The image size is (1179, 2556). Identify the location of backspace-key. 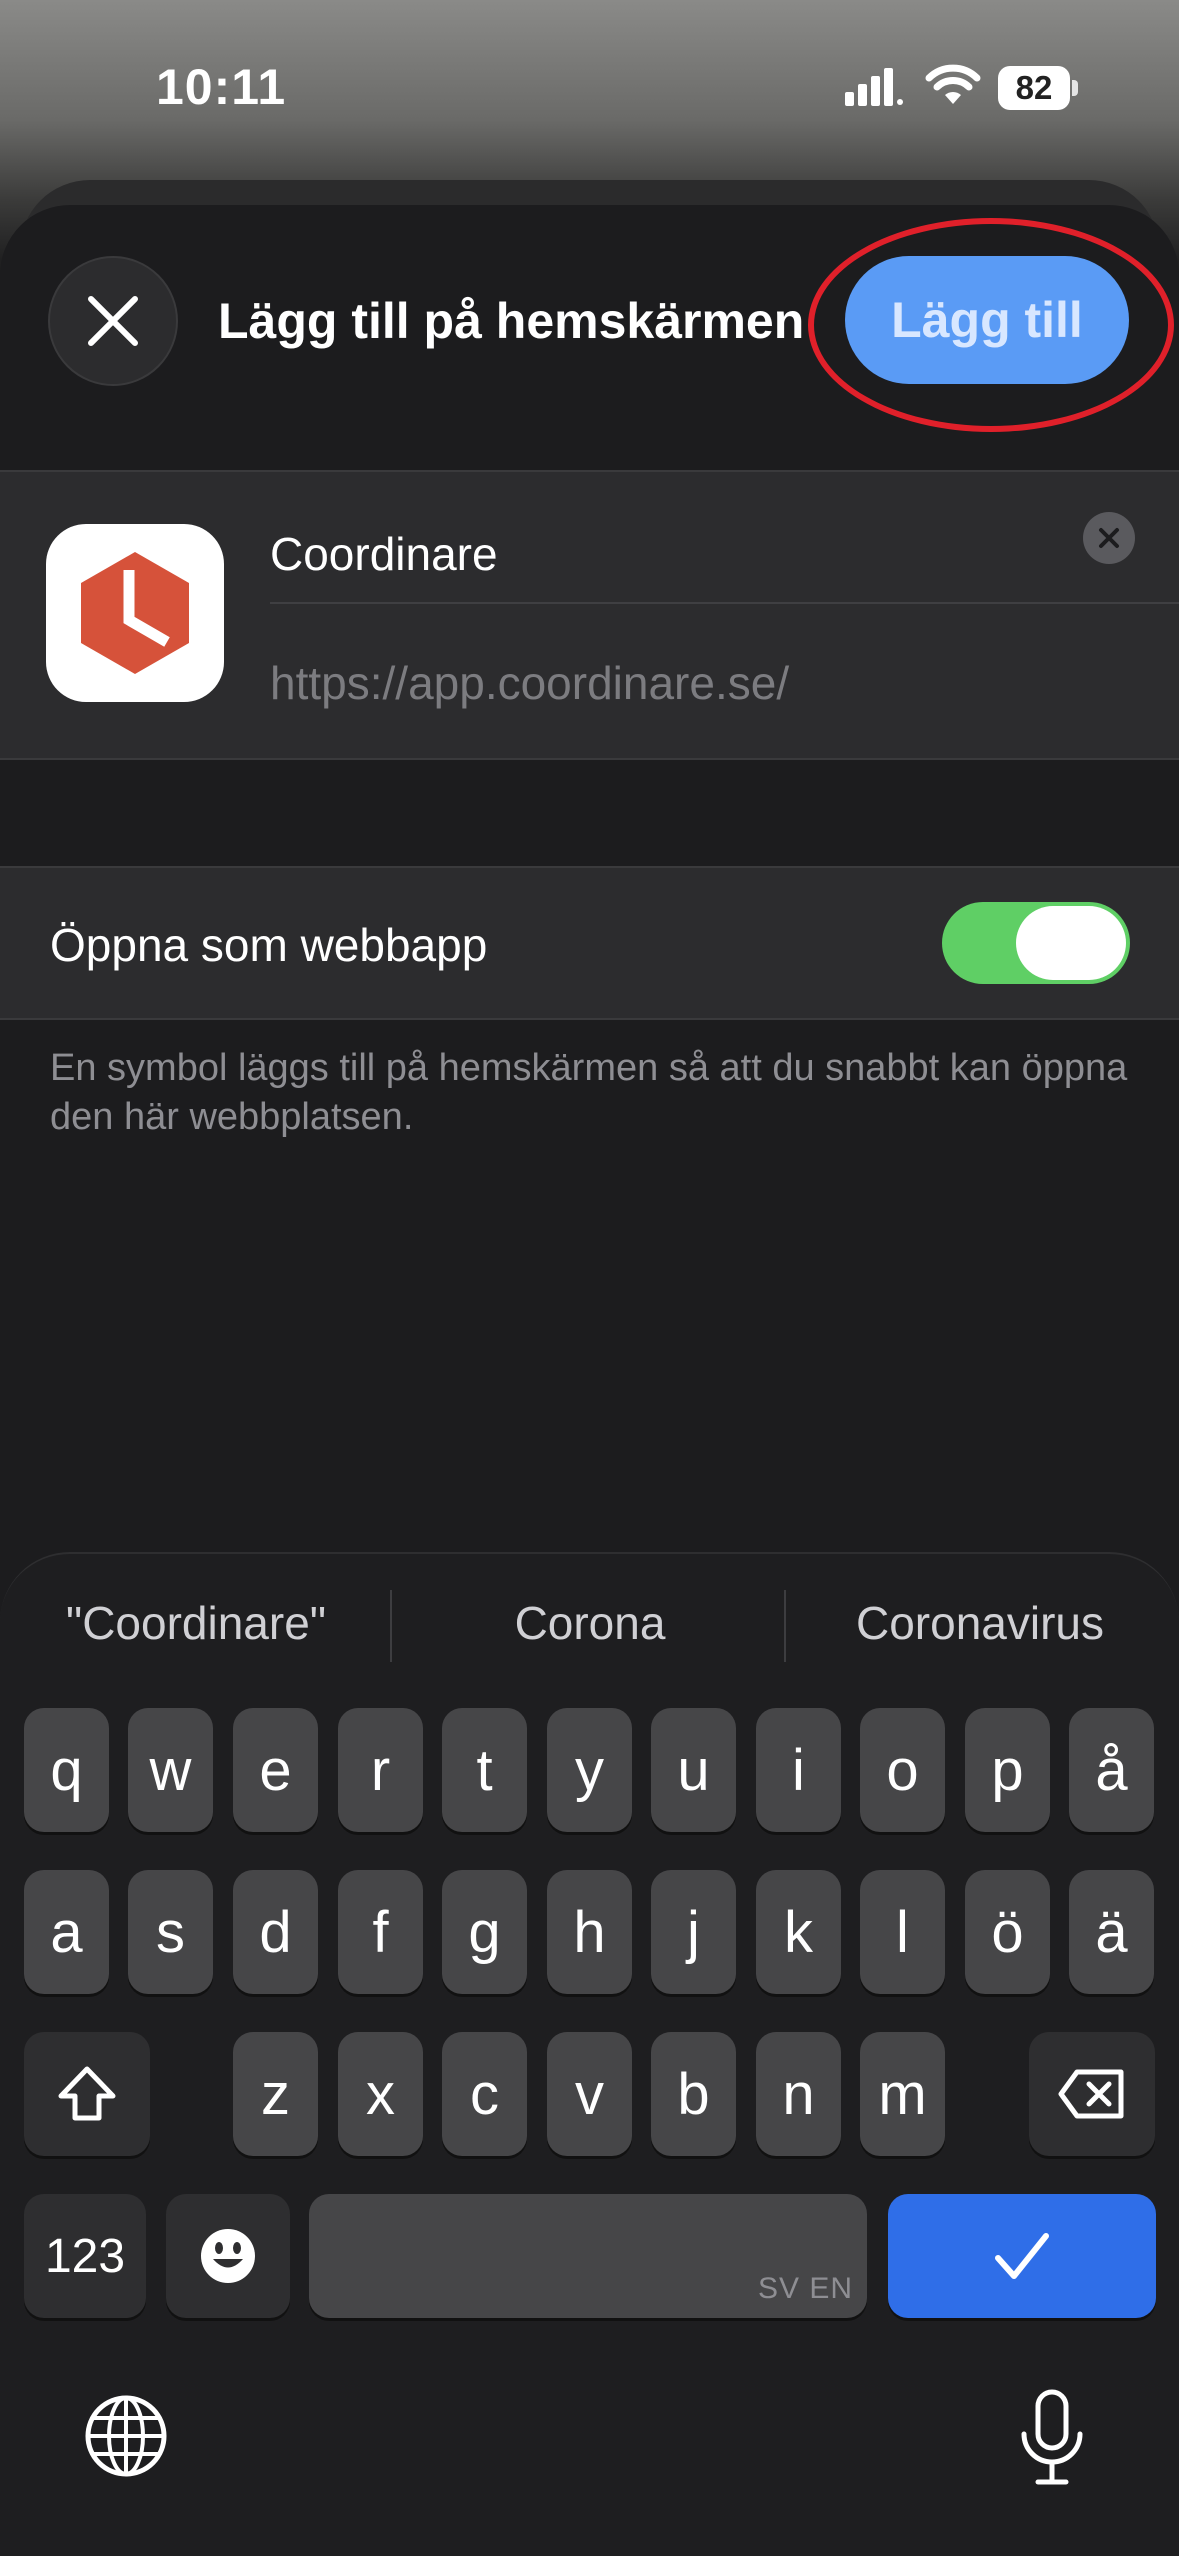
(1092, 2094).